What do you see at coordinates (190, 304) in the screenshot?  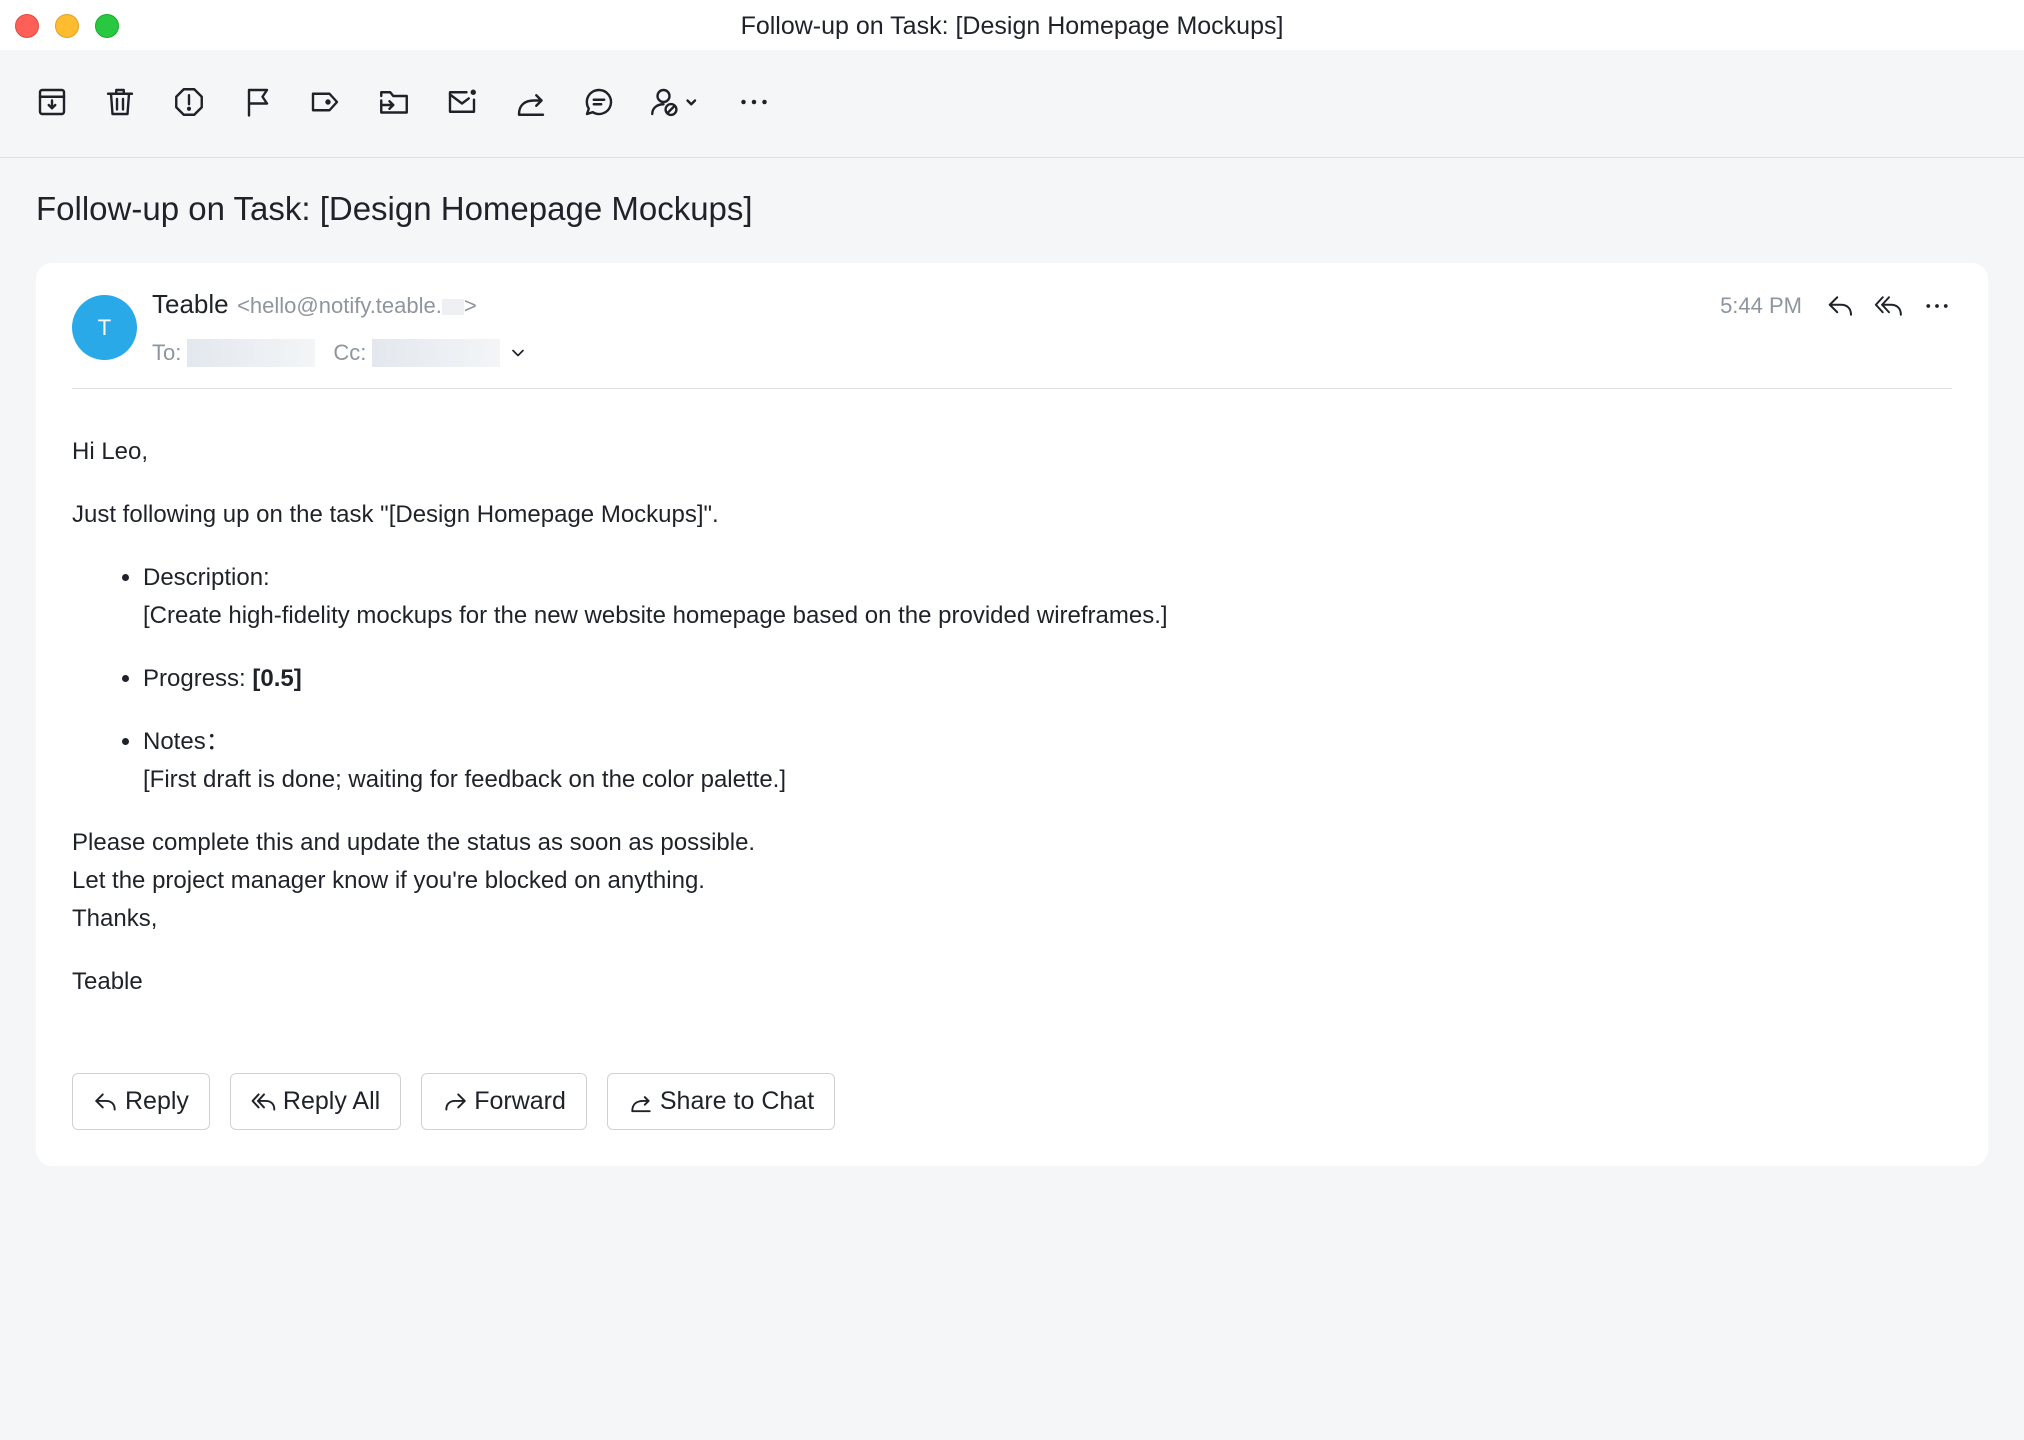 I see `sender-name: Teable` at bounding box center [190, 304].